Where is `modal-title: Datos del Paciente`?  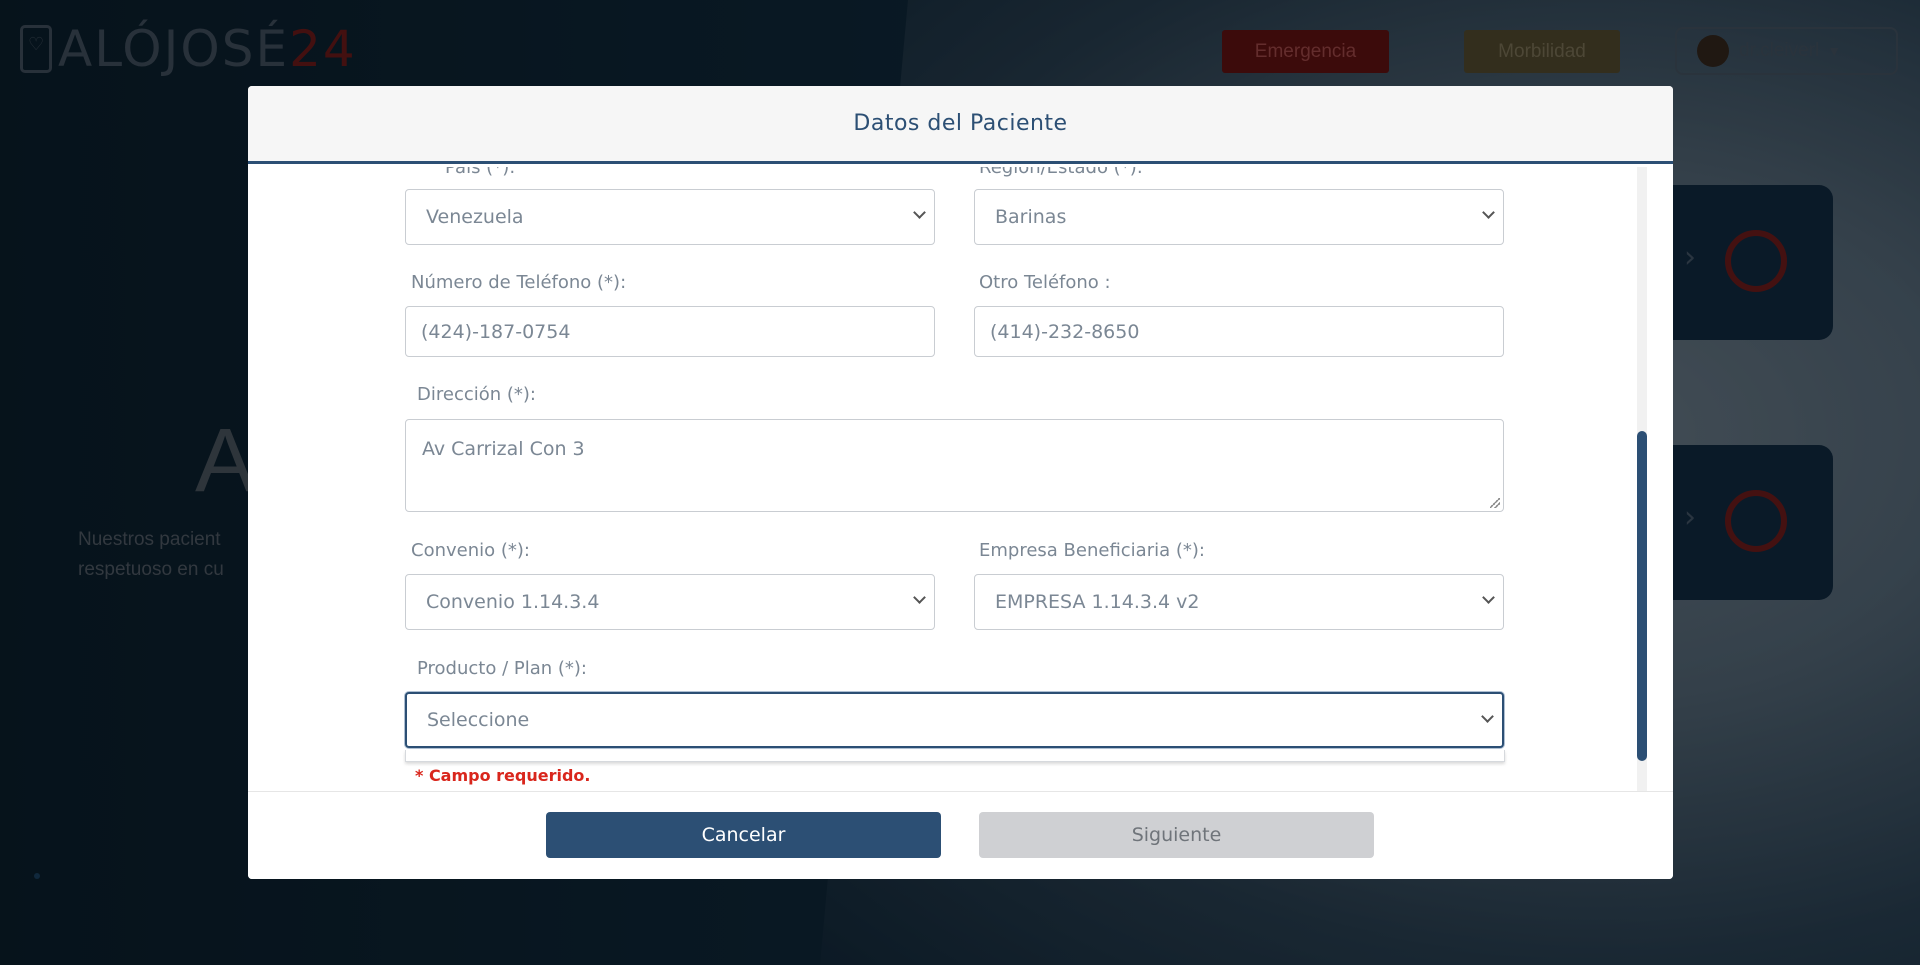 modal-title: Datos del Paciente is located at coordinates (960, 123).